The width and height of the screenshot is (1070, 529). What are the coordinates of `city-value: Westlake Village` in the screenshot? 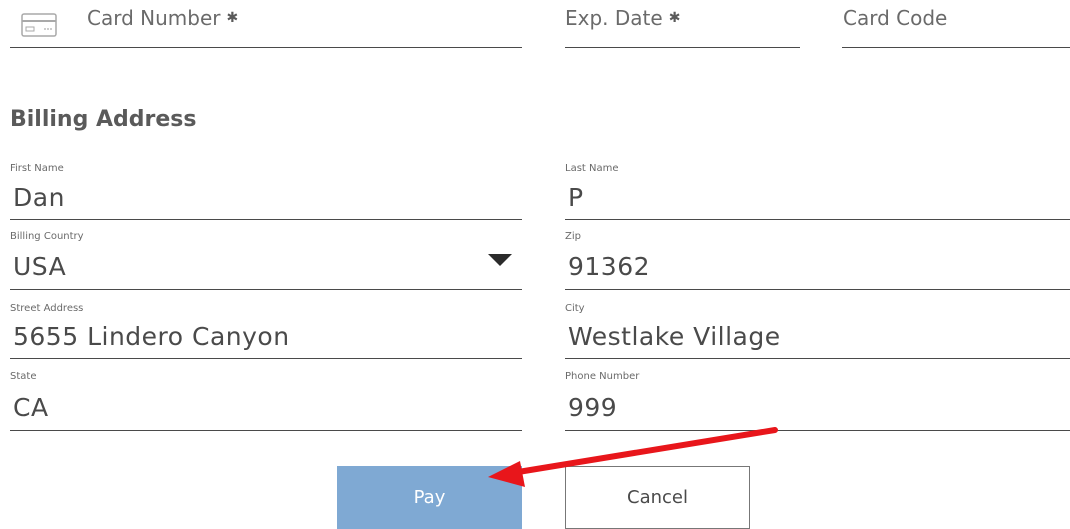 It's located at (674, 336).